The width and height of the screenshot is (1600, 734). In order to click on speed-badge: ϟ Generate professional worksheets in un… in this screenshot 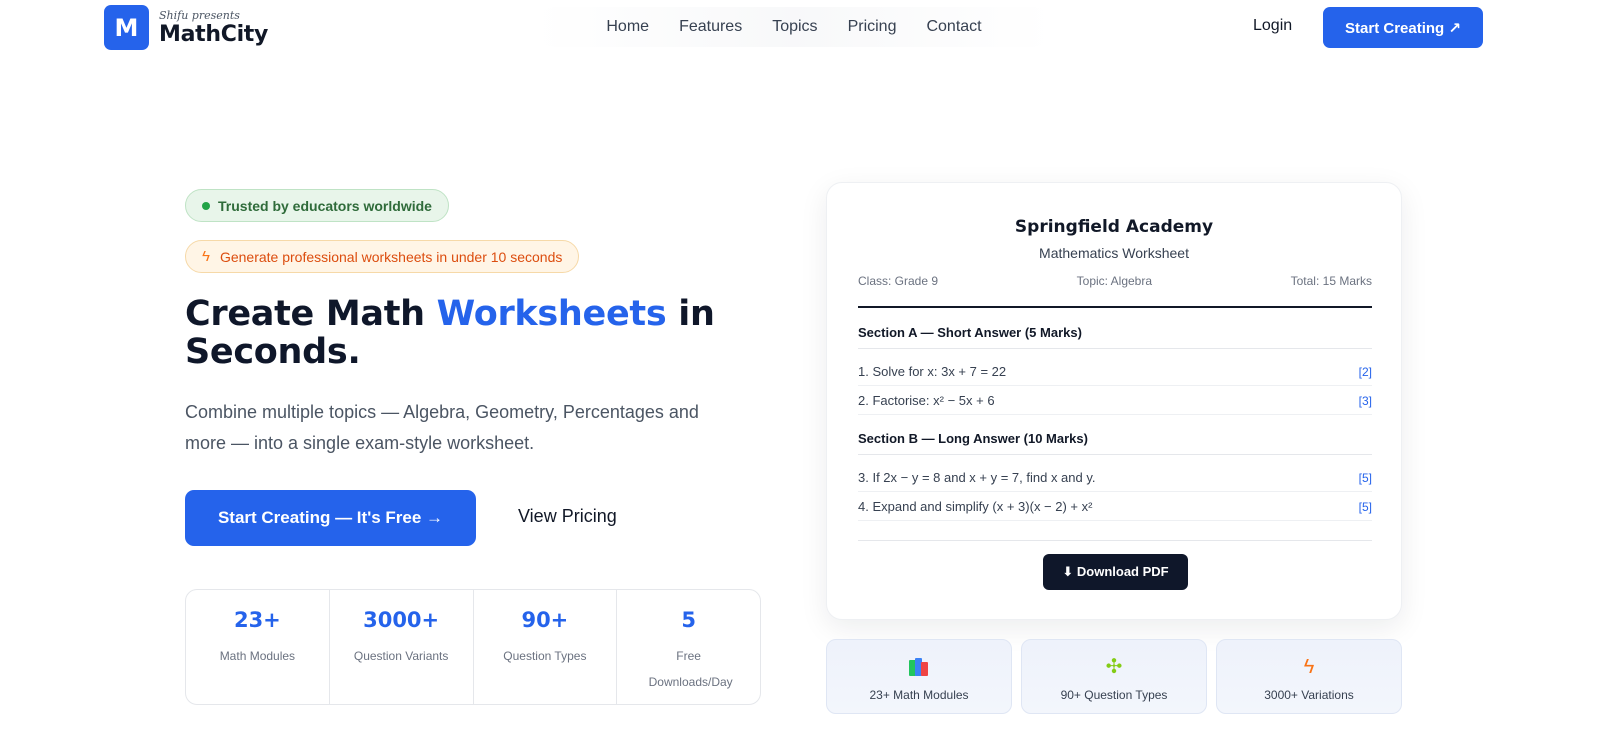, I will do `click(382, 256)`.